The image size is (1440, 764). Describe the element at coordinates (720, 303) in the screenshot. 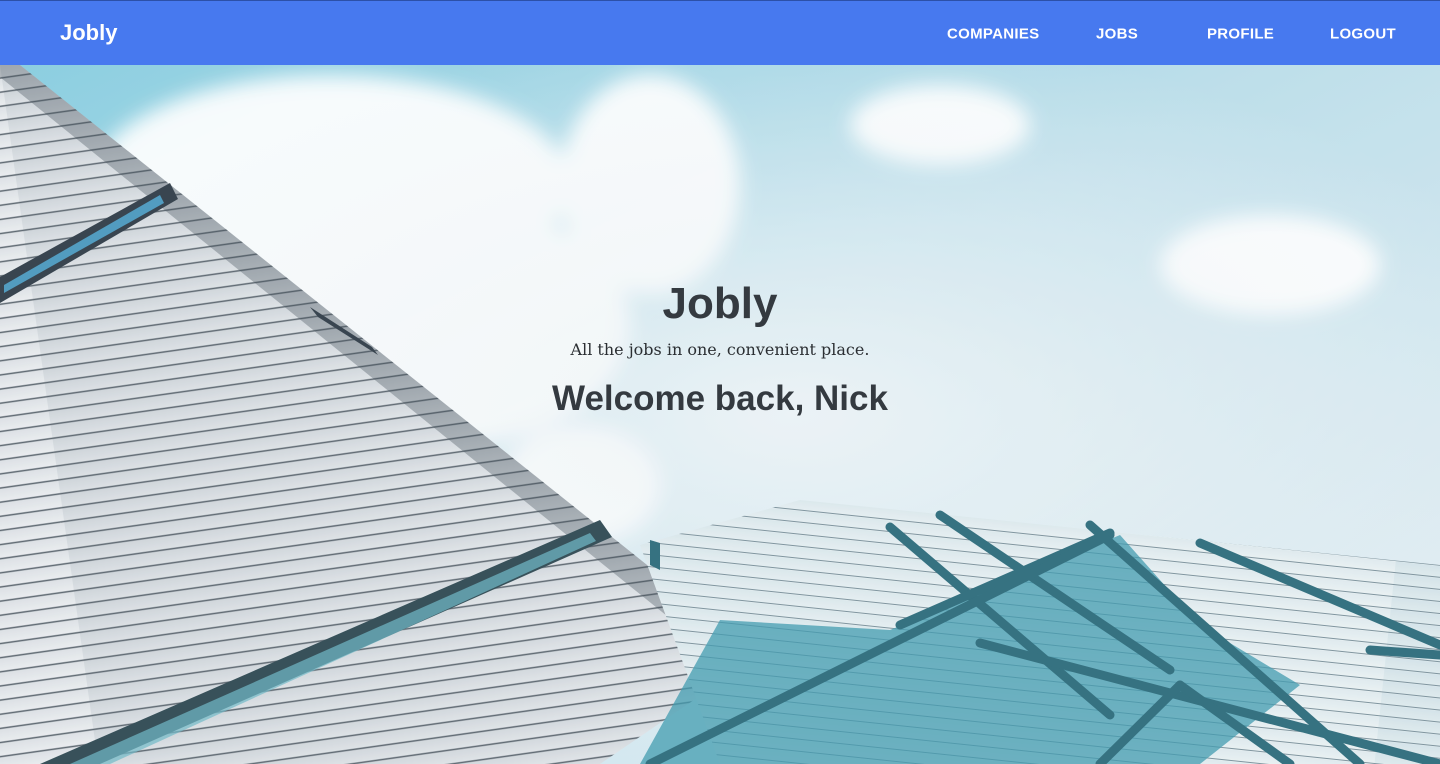

I see `hero-title: Jobly` at that location.